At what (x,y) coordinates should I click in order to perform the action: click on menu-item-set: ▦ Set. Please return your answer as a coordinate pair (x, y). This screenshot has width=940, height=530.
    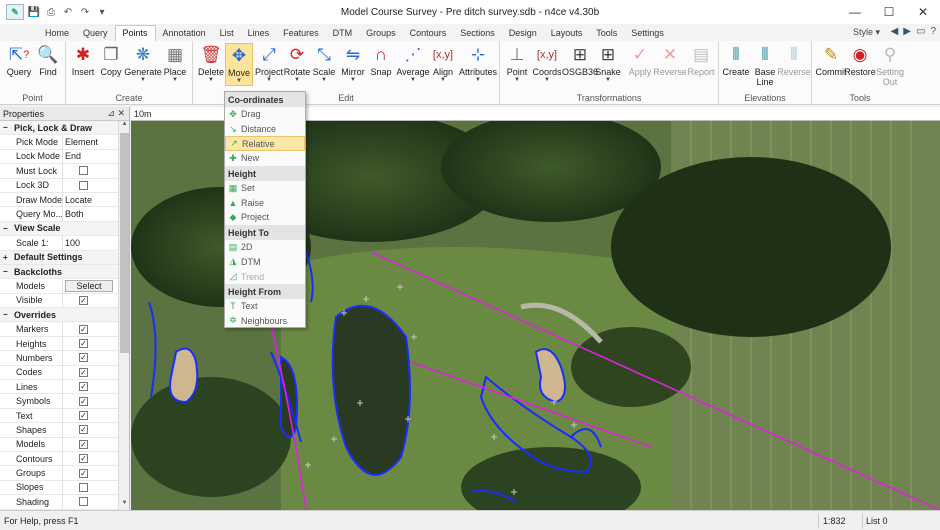
    Looking at the image, I should click on (265, 188).